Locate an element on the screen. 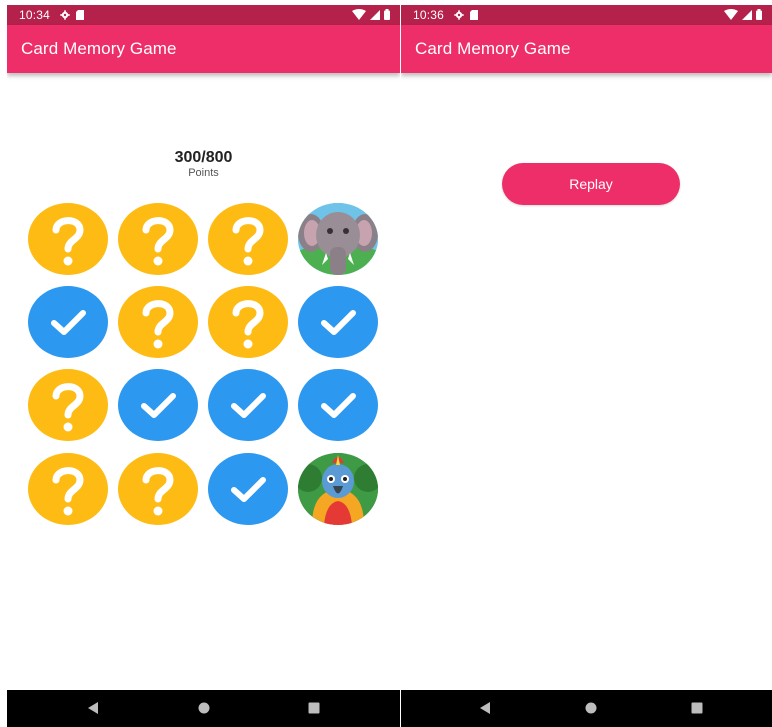 The width and height of the screenshot is (772, 727). status-time: 10:36 is located at coordinates (429, 15).